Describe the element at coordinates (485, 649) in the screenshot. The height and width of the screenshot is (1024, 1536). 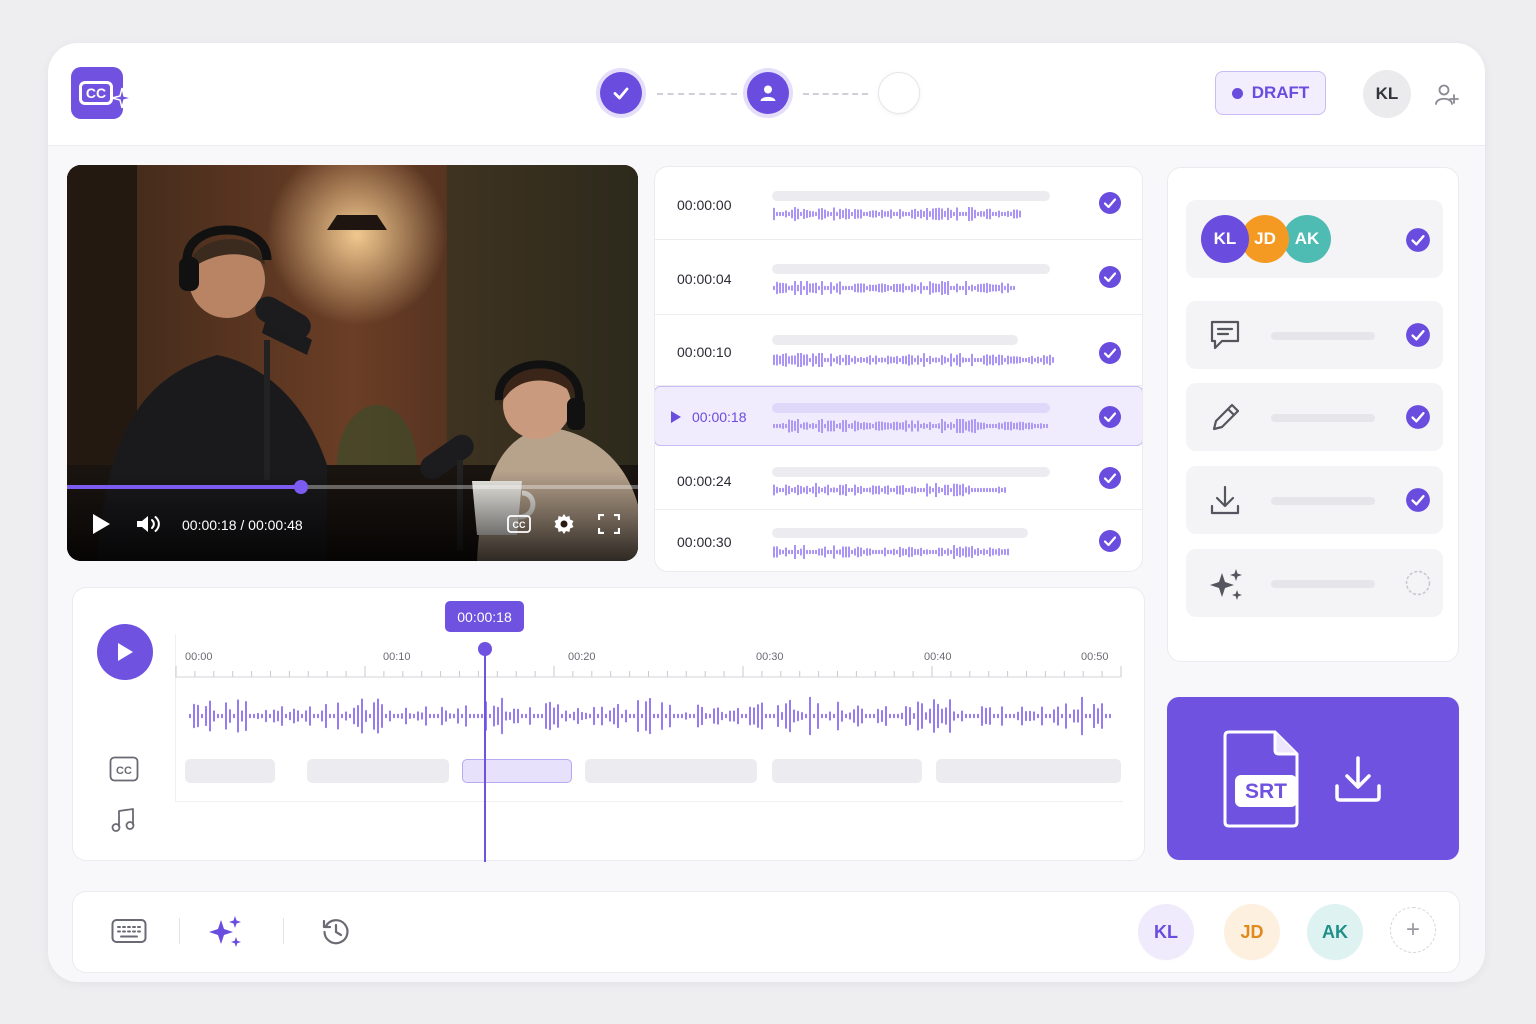
I see `playhead-handle` at that location.